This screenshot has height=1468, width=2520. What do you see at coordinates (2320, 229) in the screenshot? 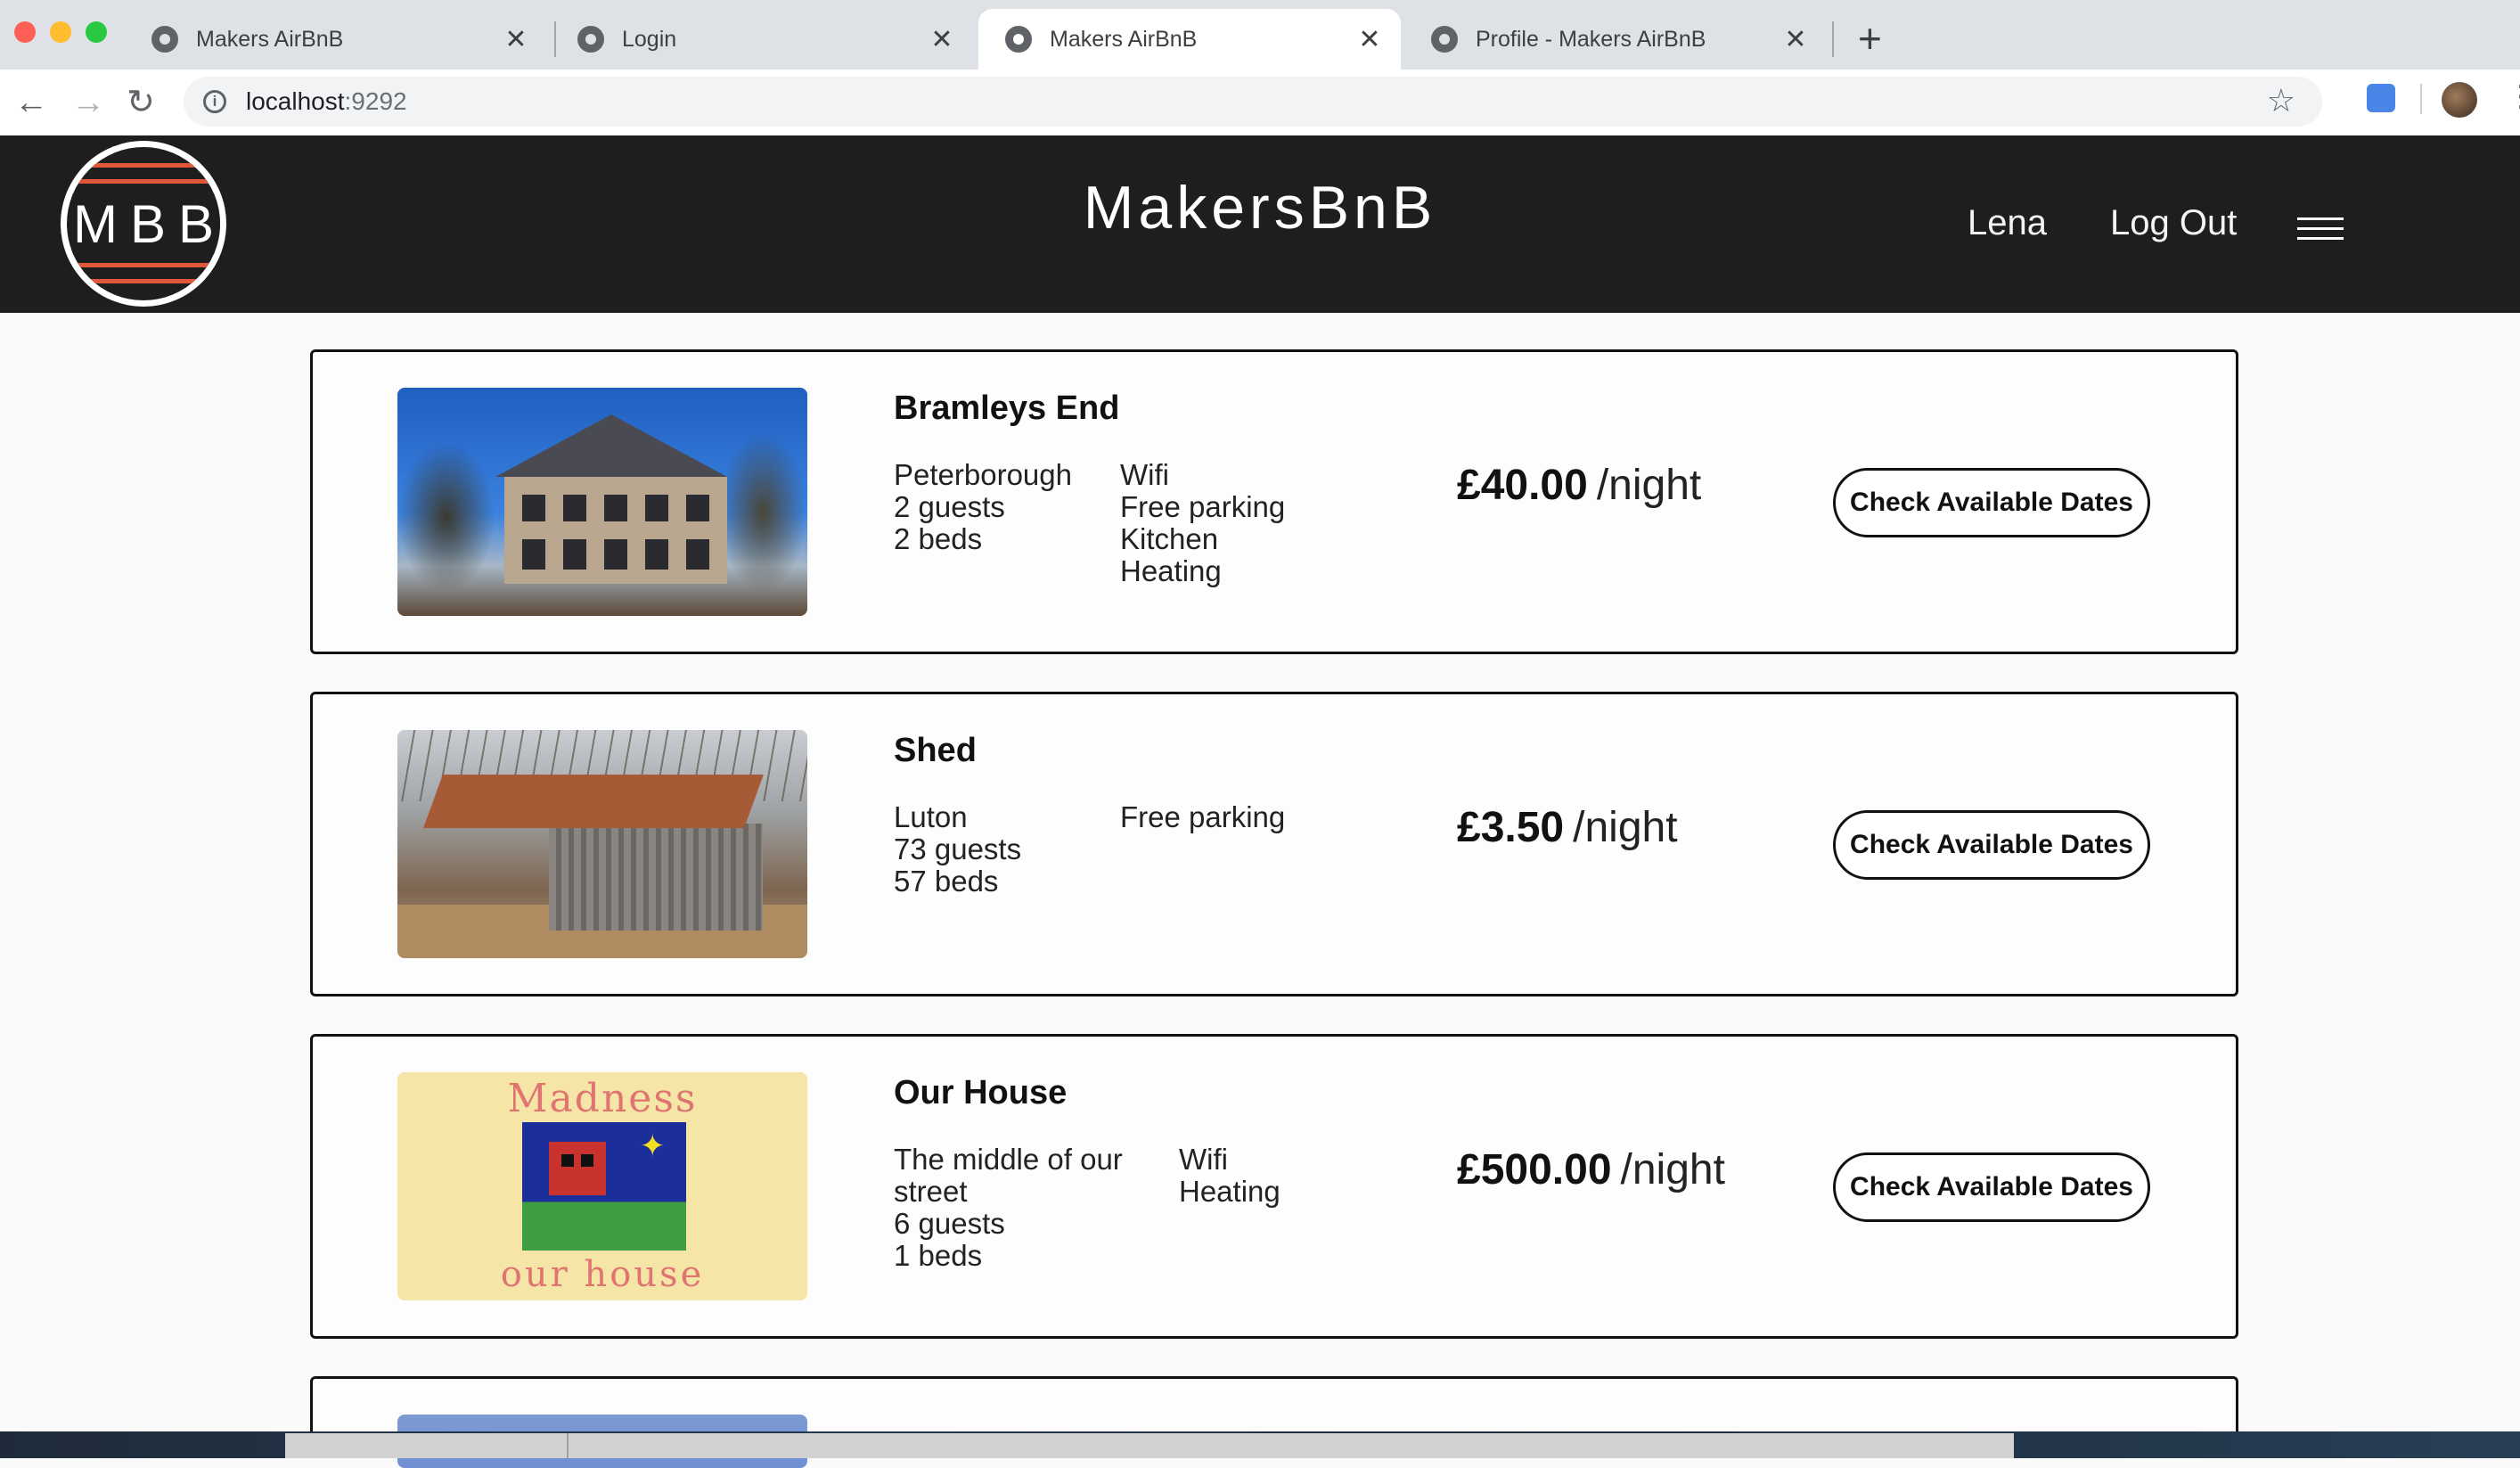
I see `hamburger-menu-icon` at bounding box center [2320, 229].